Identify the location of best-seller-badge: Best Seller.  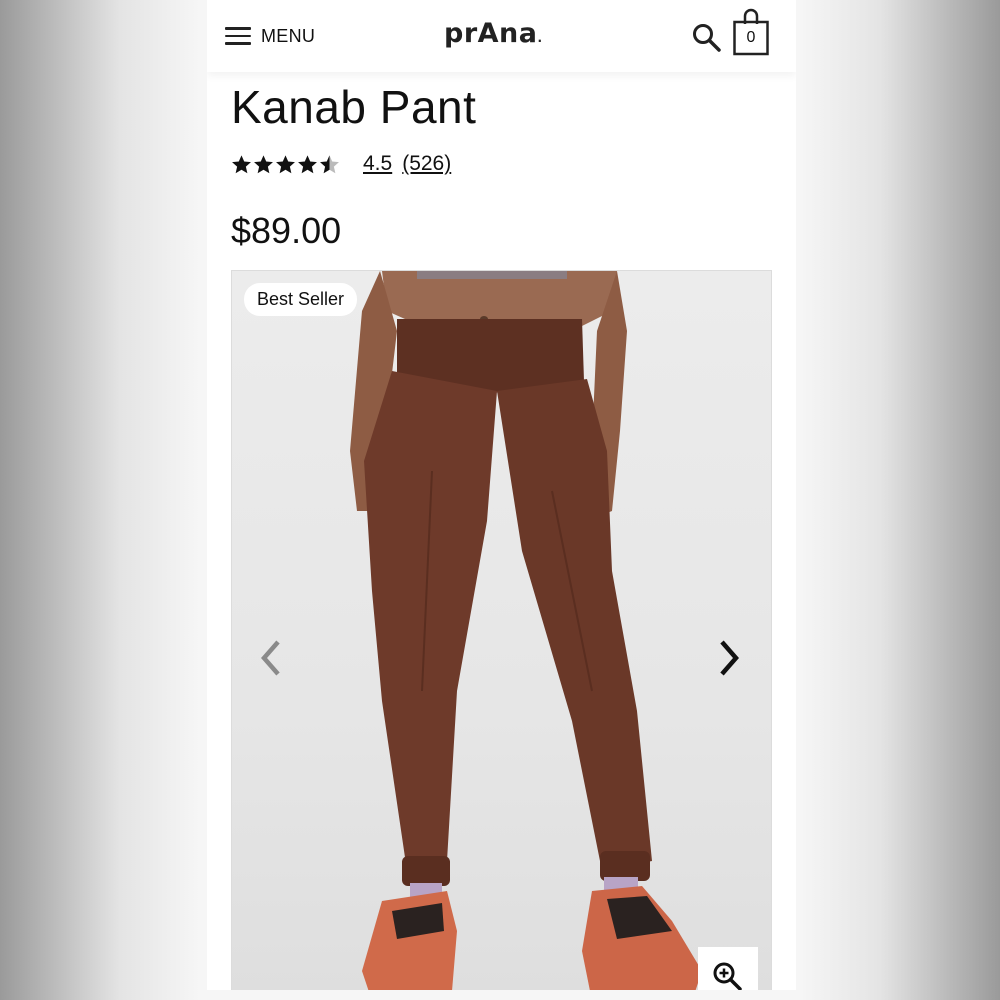
(301, 299).